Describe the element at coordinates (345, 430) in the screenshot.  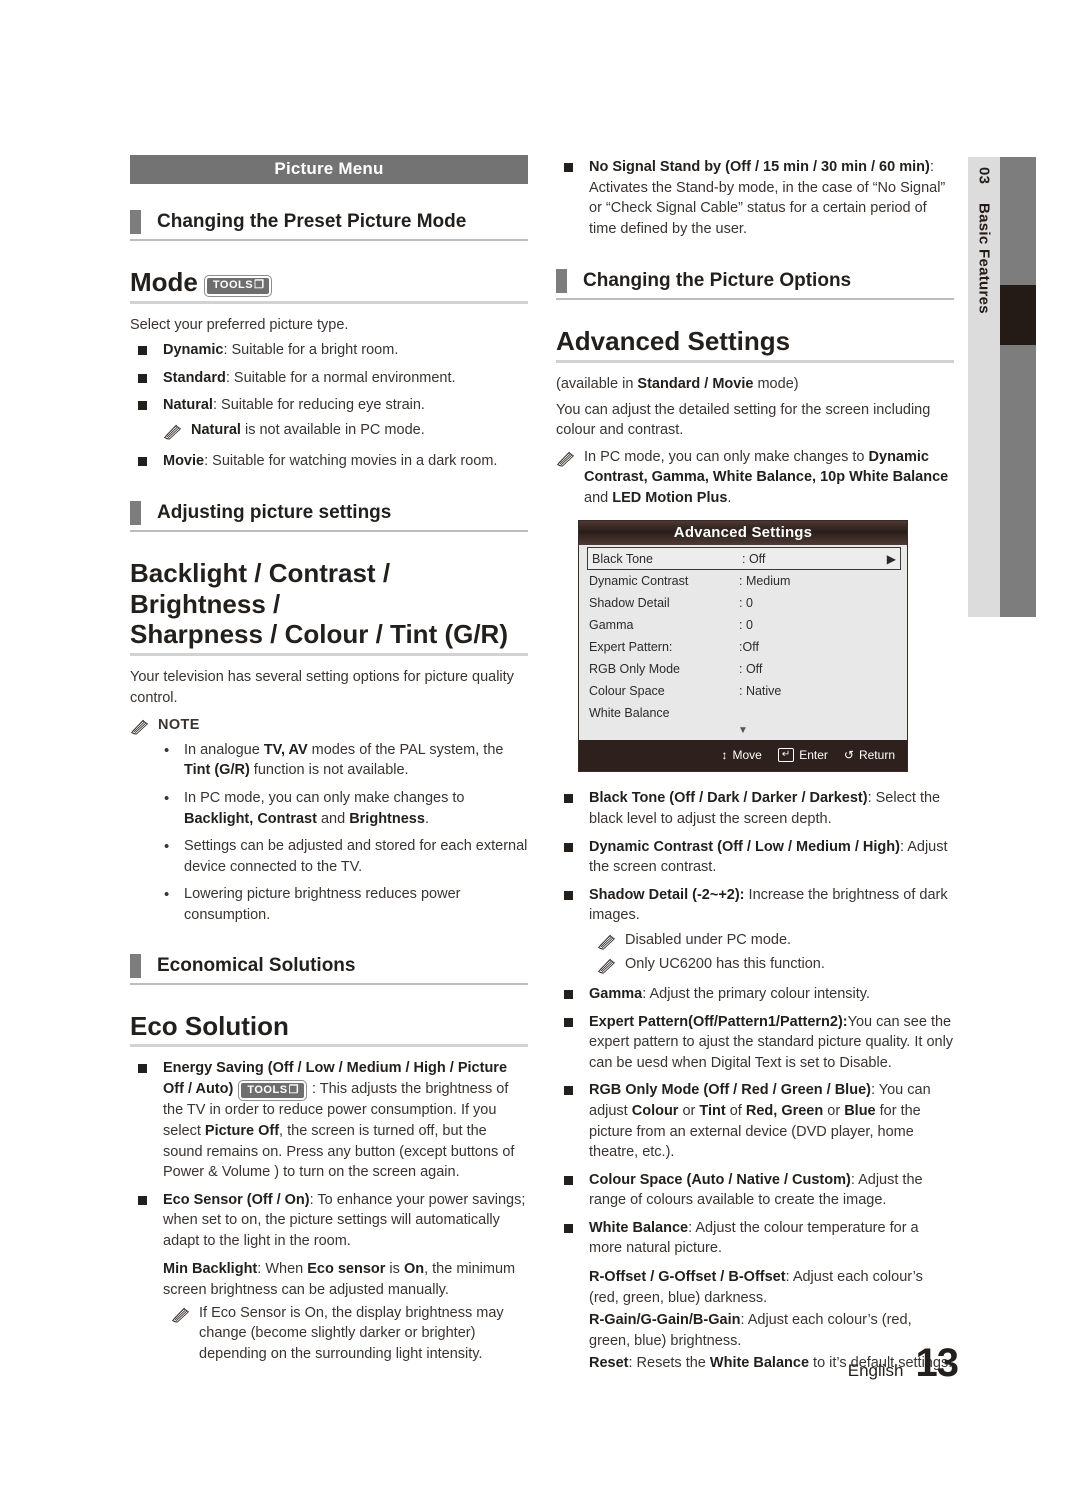
I see `note-natural-pc: Natural is not available in PC mode.` at that location.